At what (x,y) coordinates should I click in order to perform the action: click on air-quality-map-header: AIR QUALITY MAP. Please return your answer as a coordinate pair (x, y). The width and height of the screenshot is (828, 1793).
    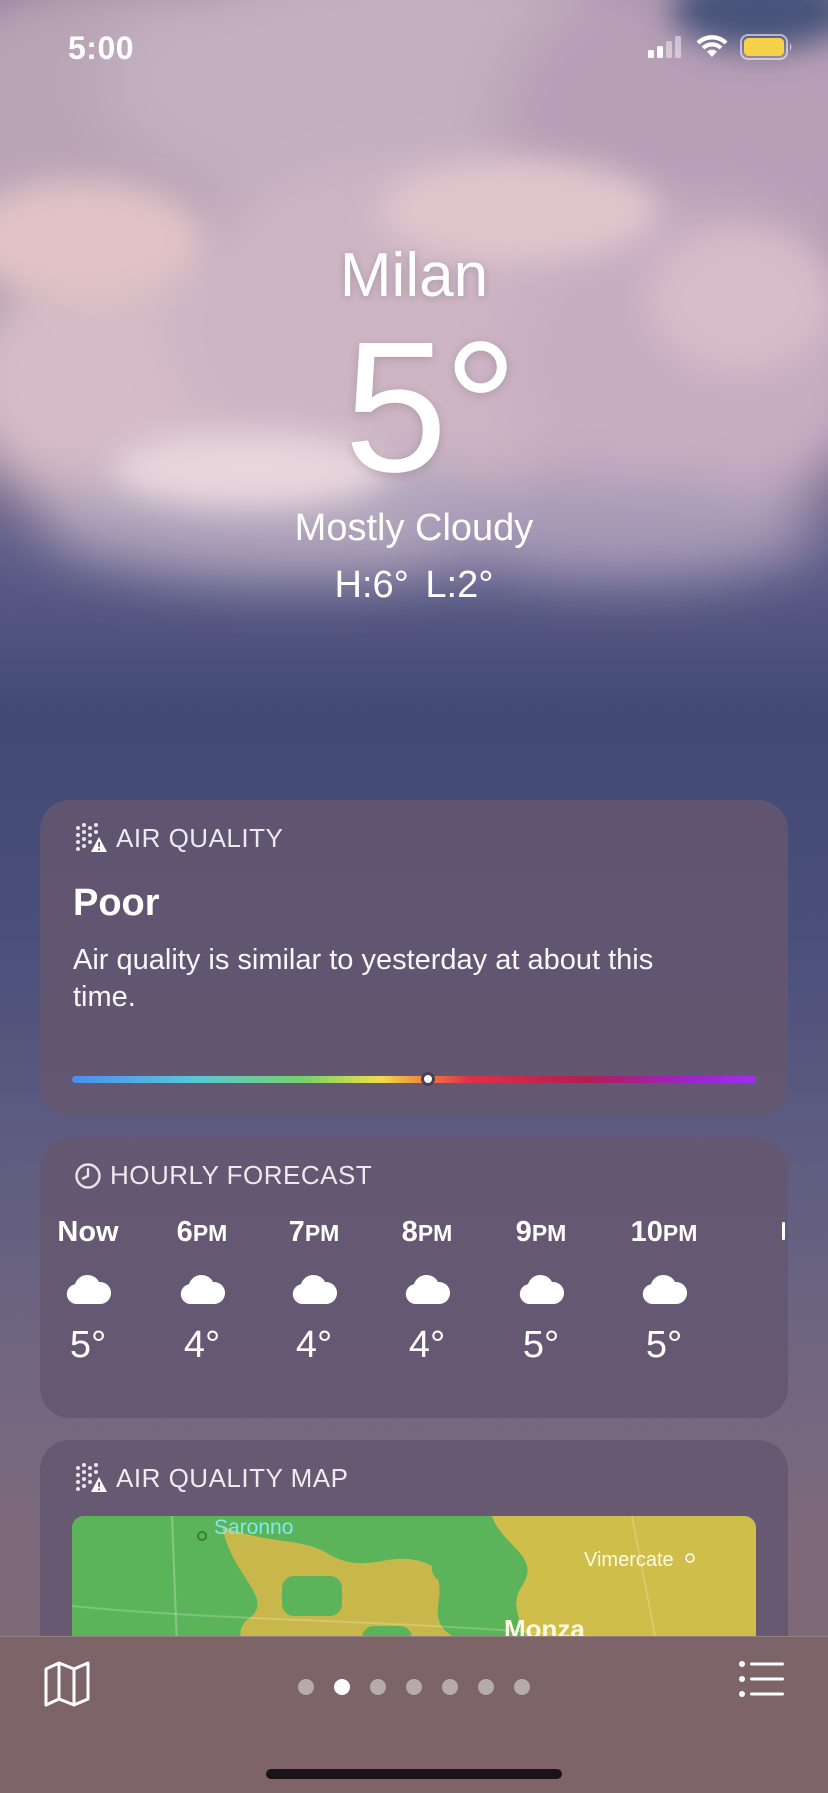
    Looking at the image, I should click on (211, 1478).